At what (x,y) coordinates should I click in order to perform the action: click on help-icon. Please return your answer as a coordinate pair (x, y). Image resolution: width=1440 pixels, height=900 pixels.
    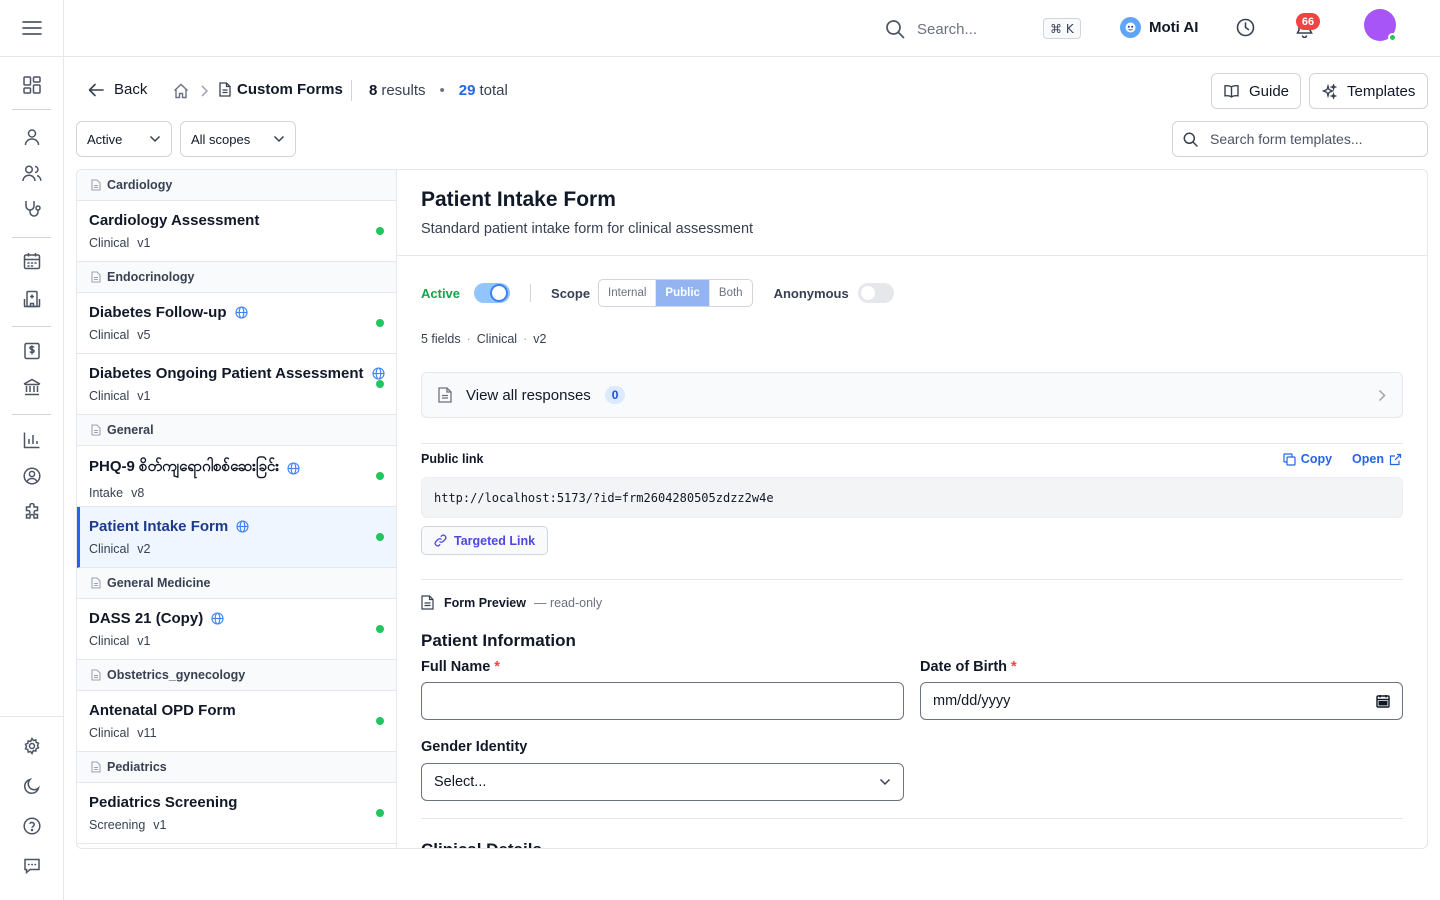
    Looking at the image, I should click on (32, 826).